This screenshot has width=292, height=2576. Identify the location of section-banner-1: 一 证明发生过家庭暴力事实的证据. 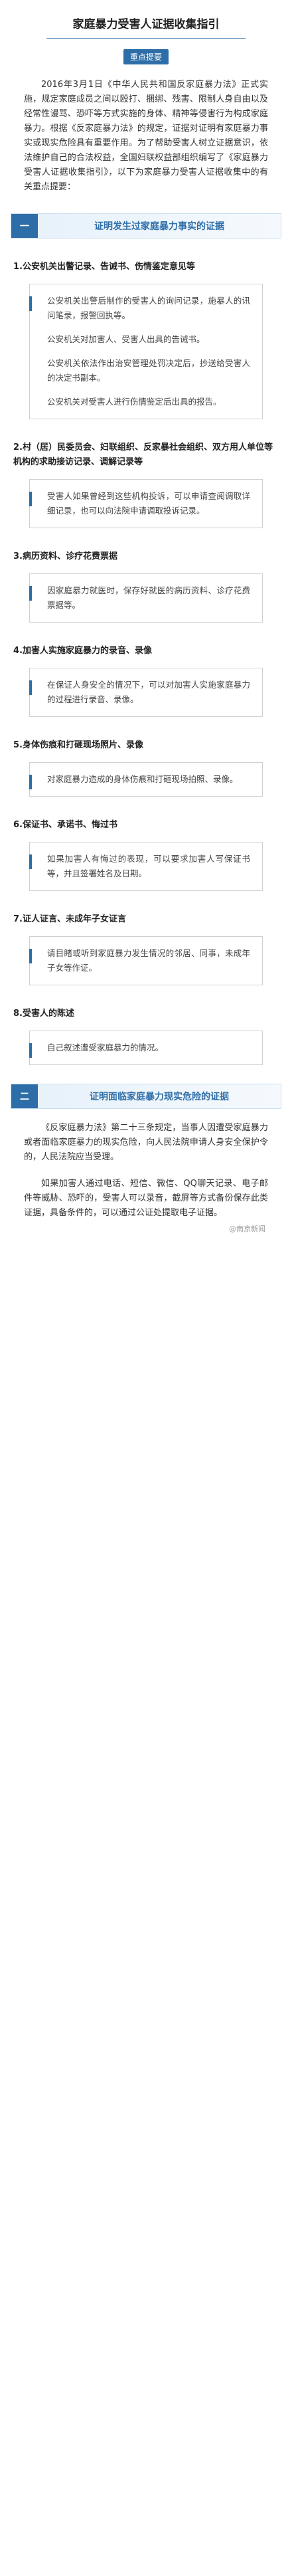
(146, 226).